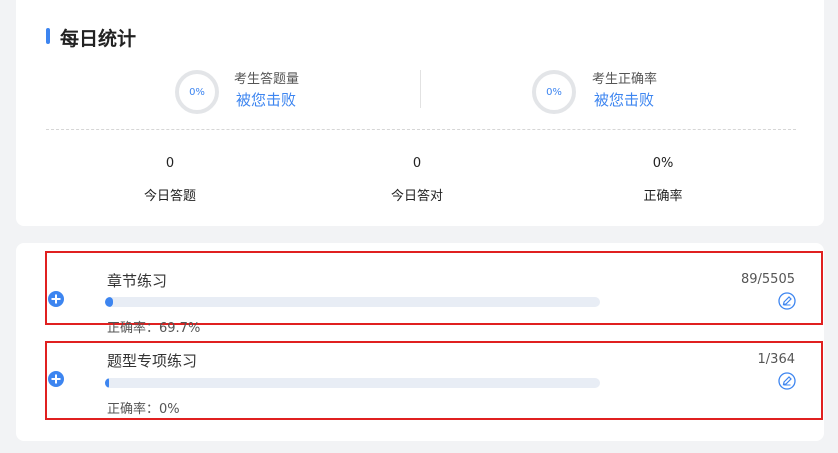 The width and height of the screenshot is (838, 453). I want to click on type-practice-rate: 正确率：0%, so click(143, 409).